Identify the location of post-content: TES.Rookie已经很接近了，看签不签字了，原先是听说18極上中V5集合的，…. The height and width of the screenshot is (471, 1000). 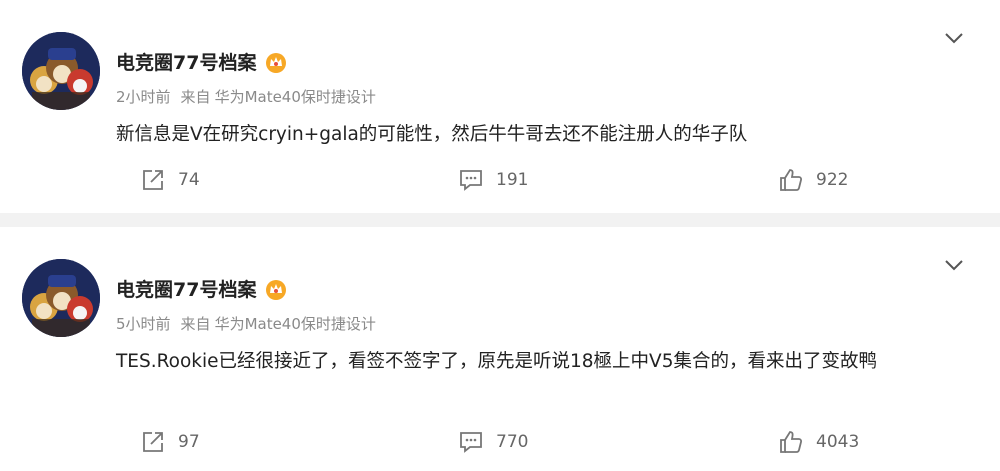
(496, 361).